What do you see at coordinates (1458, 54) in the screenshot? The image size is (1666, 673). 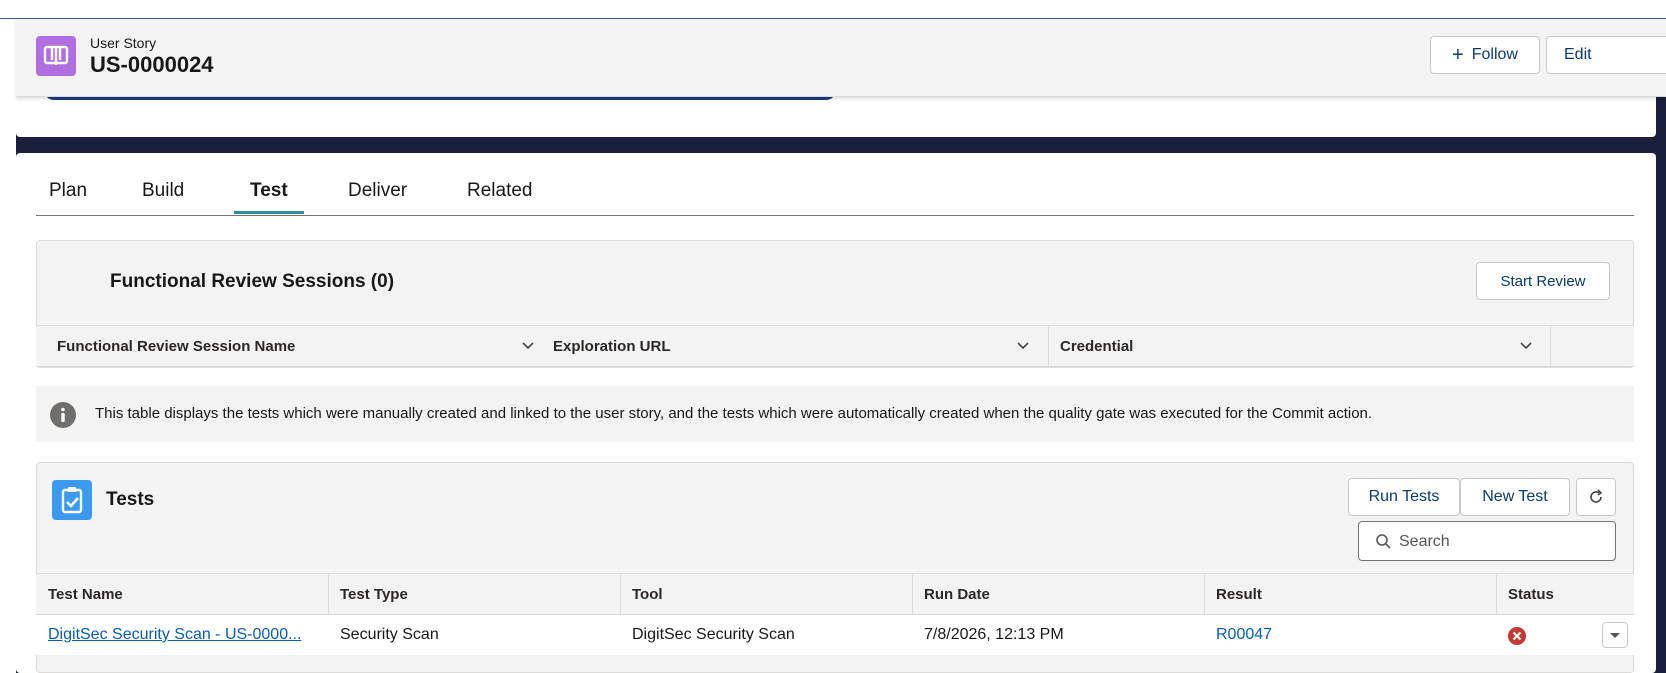 I see `plus-icon: +` at bounding box center [1458, 54].